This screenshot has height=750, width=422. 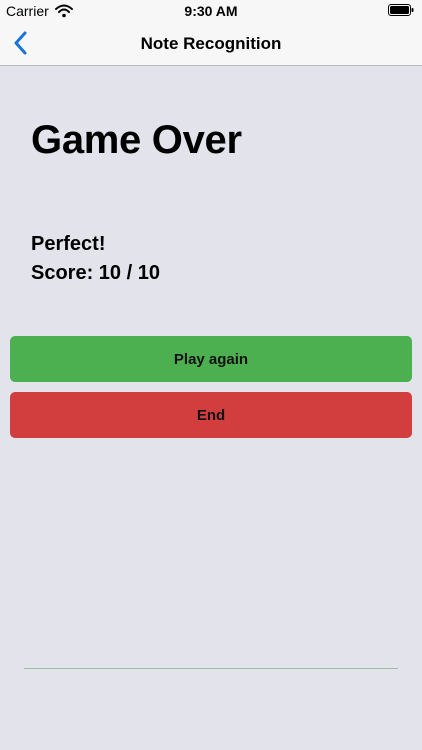 What do you see at coordinates (136, 140) in the screenshot?
I see `page-title: Game Over` at bounding box center [136, 140].